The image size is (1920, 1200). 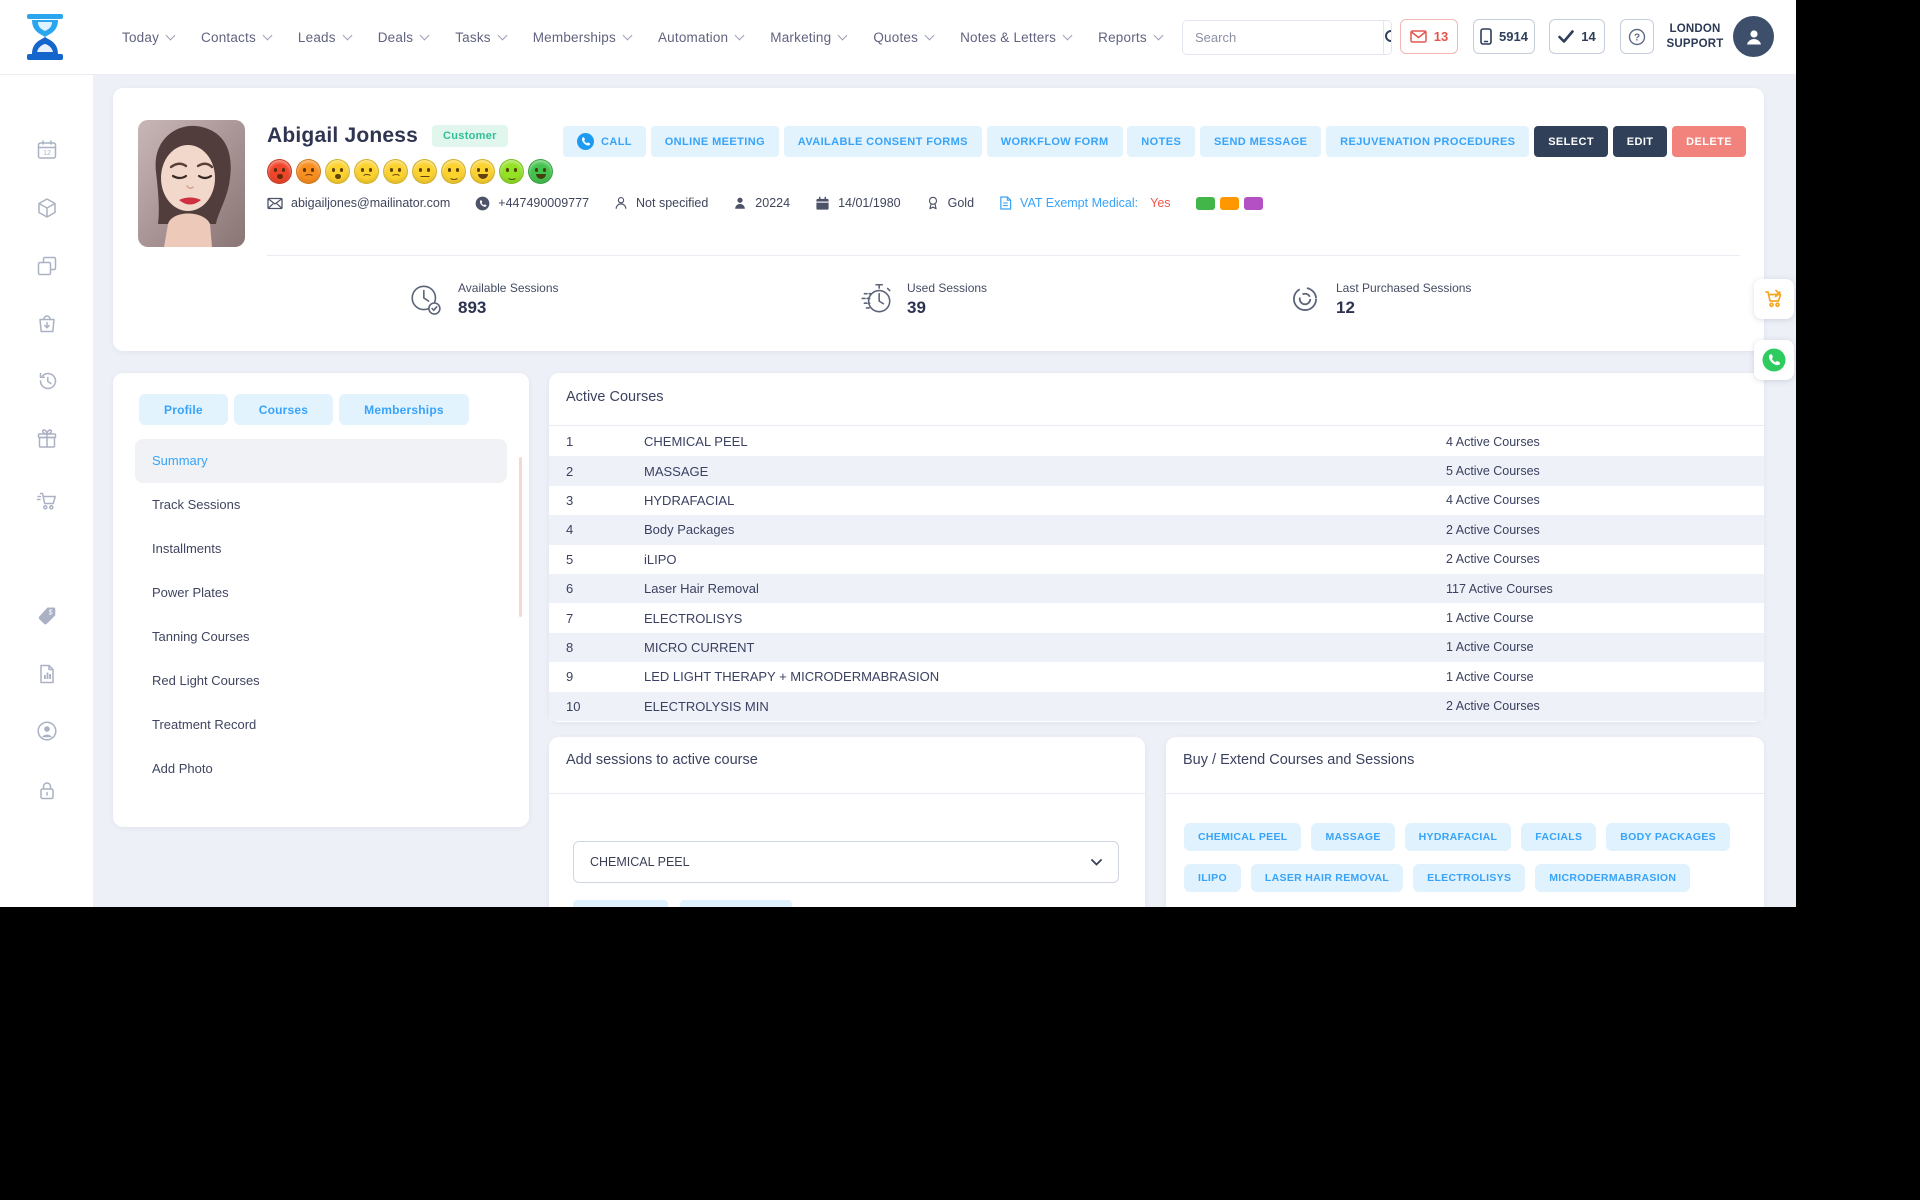 I want to click on course-row: 10 ELECTROLYSIS MIN 2 Active Courses, so click(x=1156, y=706).